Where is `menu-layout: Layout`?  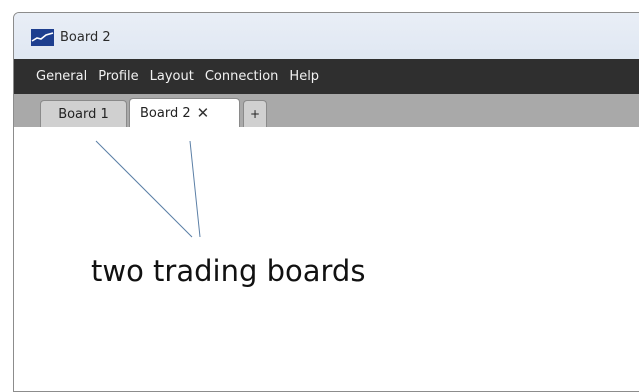
menu-layout: Layout is located at coordinates (172, 76).